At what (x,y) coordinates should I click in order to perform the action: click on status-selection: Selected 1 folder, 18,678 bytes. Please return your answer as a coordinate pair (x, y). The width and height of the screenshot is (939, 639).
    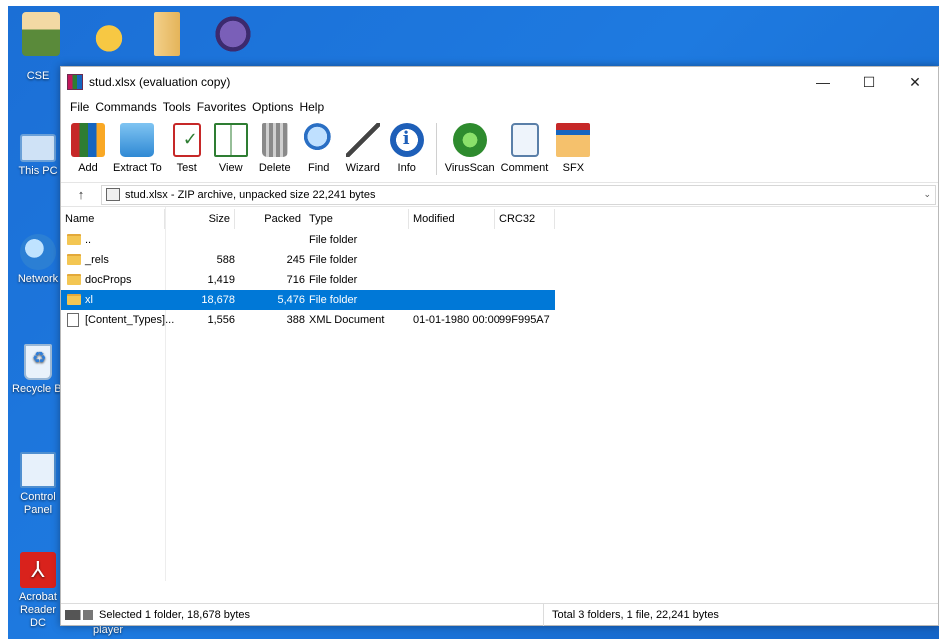
    Looking at the image, I should click on (175, 614).